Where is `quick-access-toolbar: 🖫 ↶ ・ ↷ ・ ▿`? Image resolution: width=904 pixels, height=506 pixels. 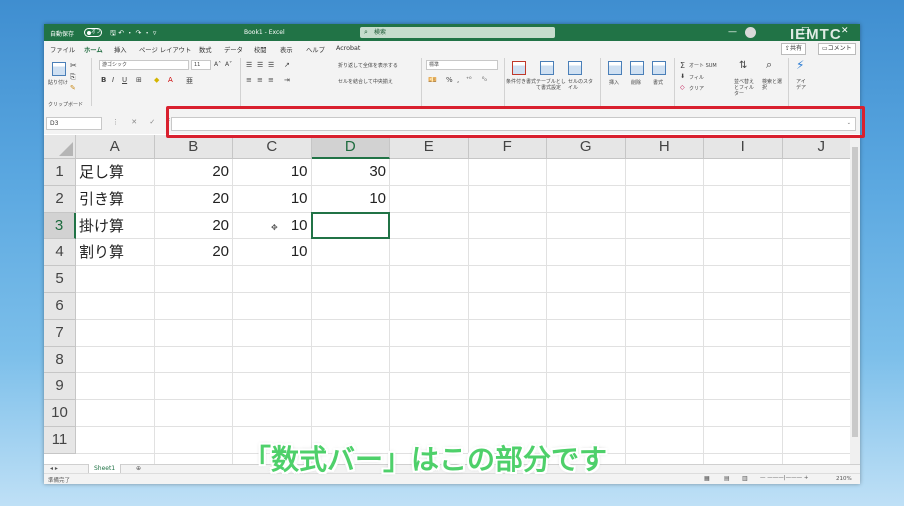
quick-access-toolbar: 🖫 ↶ ・ ↷ ・ ▿ is located at coordinates (133, 34).